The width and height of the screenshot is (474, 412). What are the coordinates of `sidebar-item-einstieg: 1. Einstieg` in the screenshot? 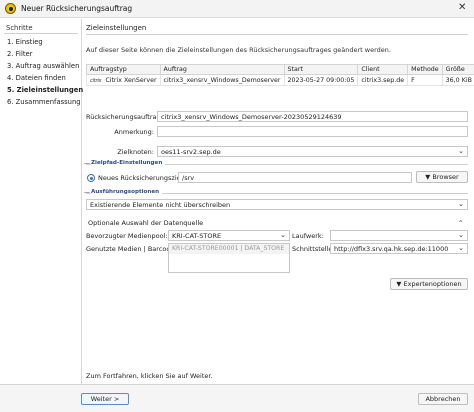 It's located at (25, 42).